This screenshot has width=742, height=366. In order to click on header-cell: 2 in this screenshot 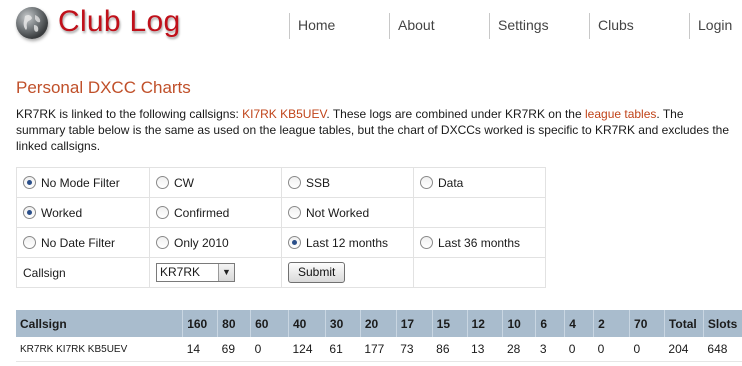, I will do `click(612, 323)`.